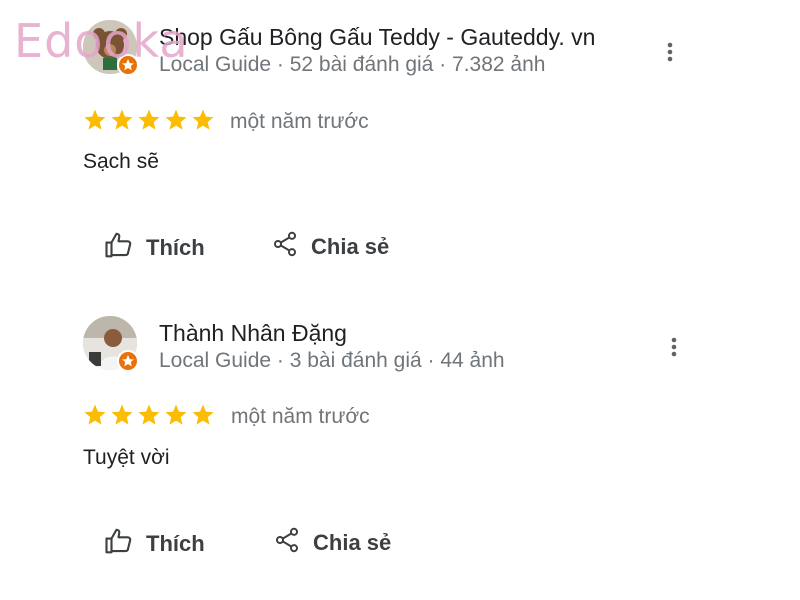 The image size is (800, 600). What do you see at coordinates (101, 41) in the screenshot?
I see `watermark-logo: Edooka` at bounding box center [101, 41].